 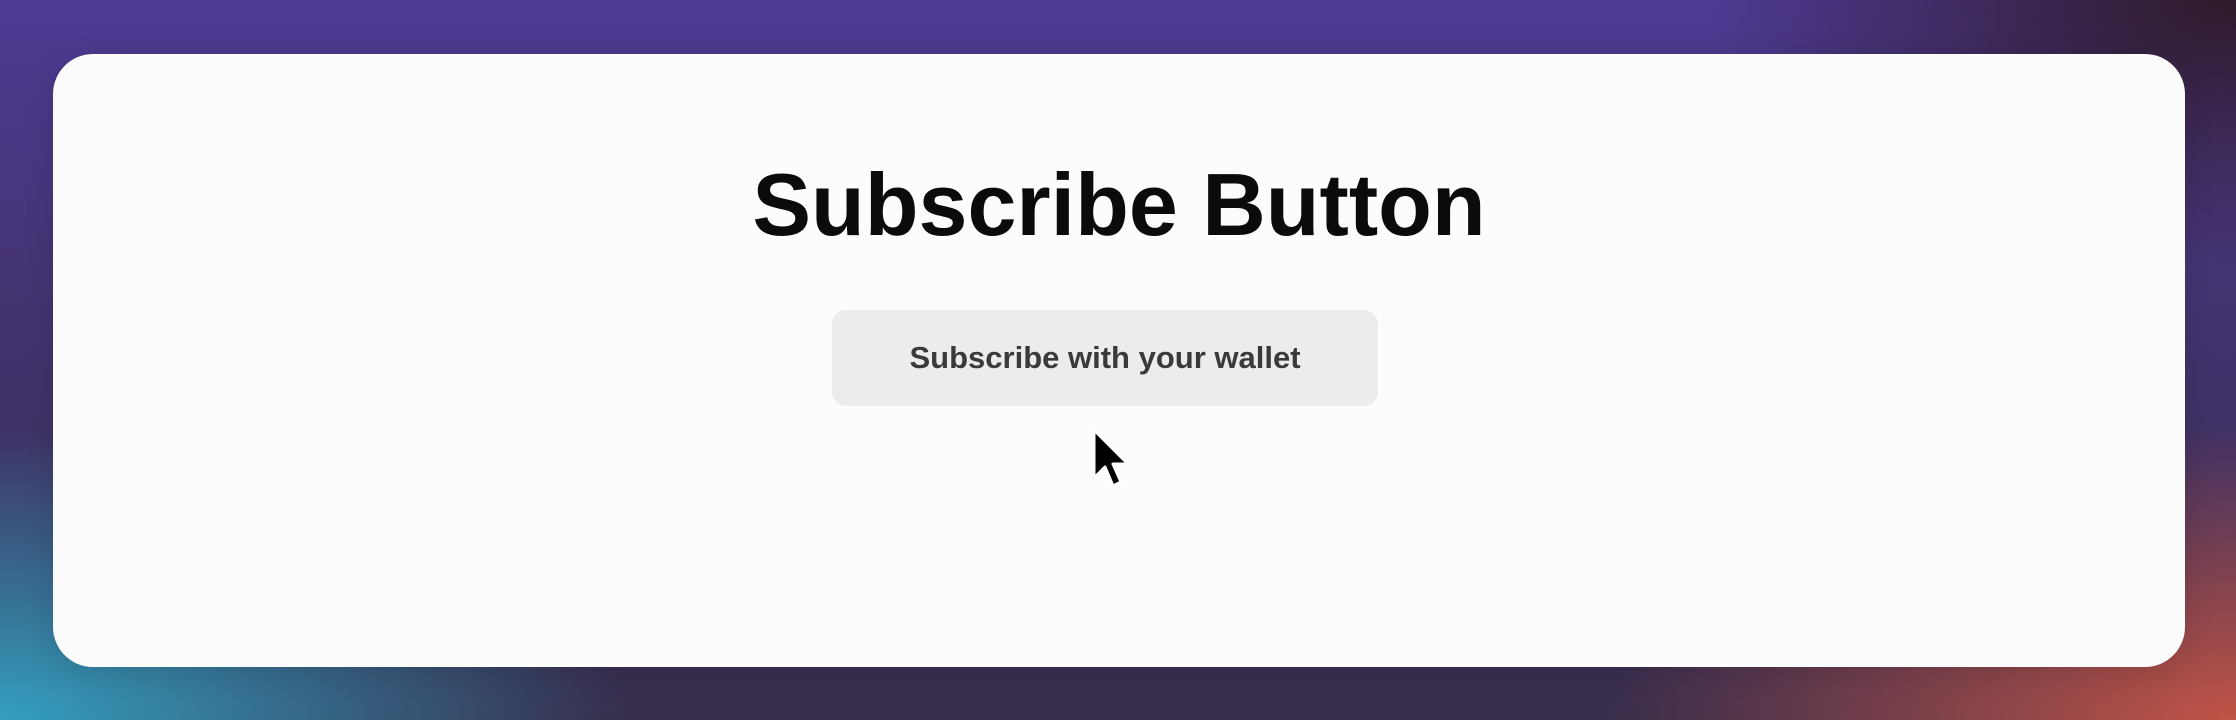 What do you see at coordinates (1105, 358) in the screenshot?
I see `subscribe-wallet-button: Subscribe with your wallet` at bounding box center [1105, 358].